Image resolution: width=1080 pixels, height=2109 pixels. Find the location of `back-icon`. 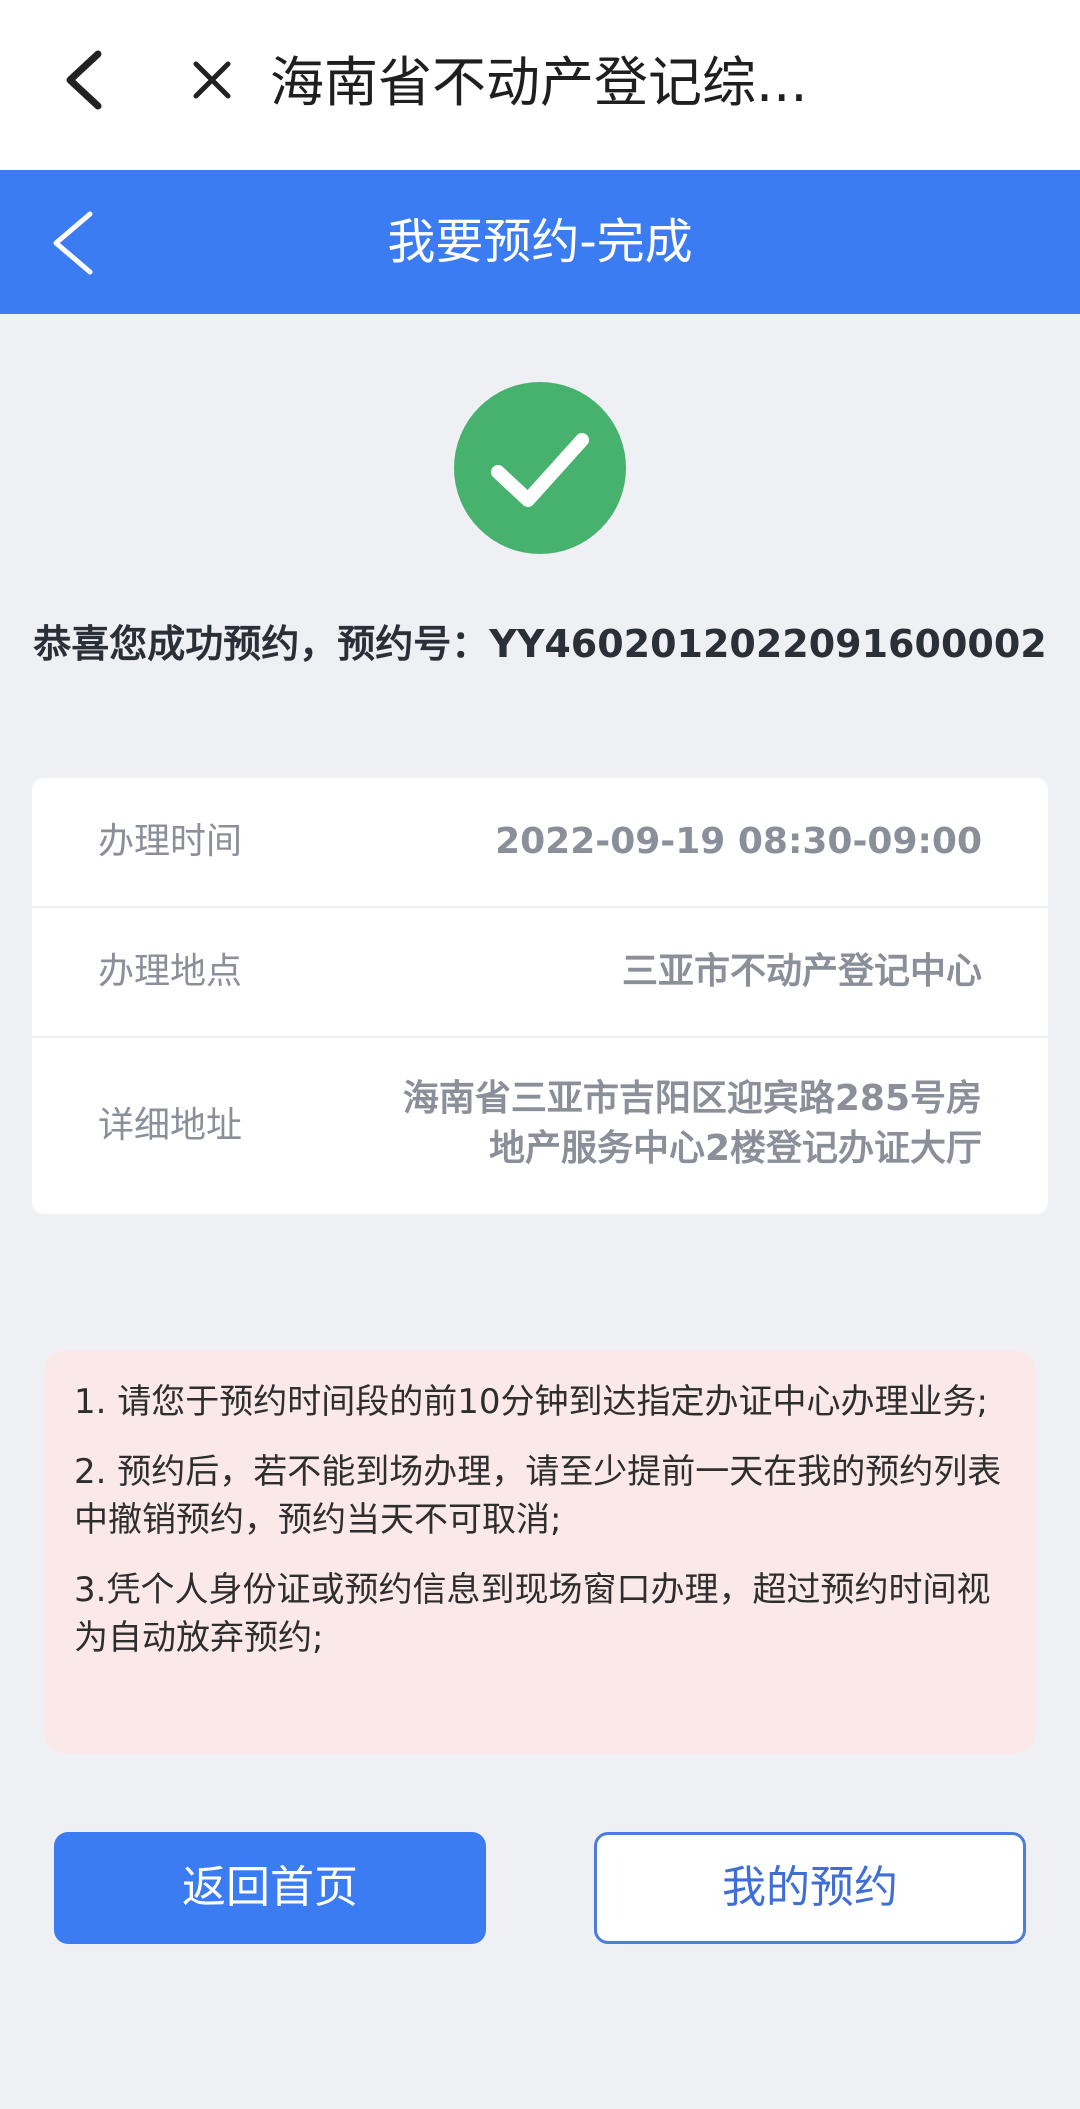

back-icon is located at coordinates (84, 80).